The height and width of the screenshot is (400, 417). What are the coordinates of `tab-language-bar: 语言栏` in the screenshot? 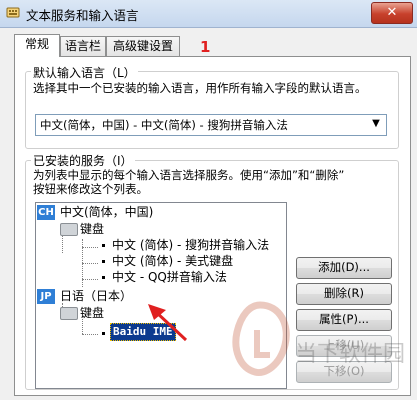 It's located at (83, 46).